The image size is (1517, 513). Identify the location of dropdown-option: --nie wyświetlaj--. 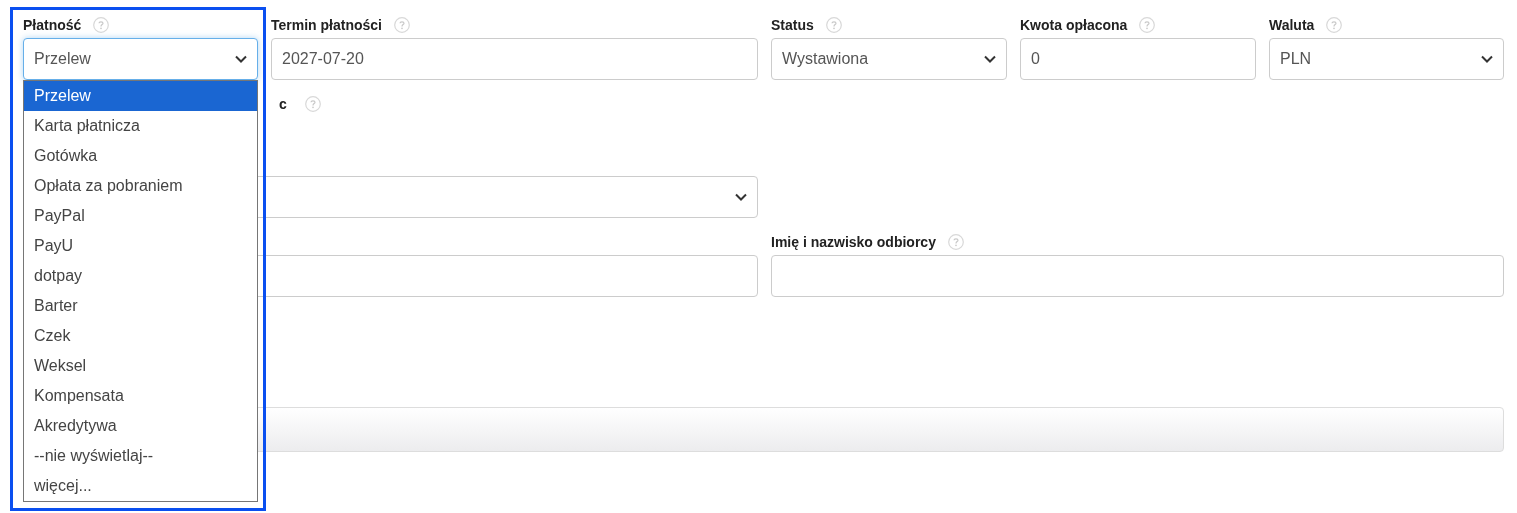
(140, 456).